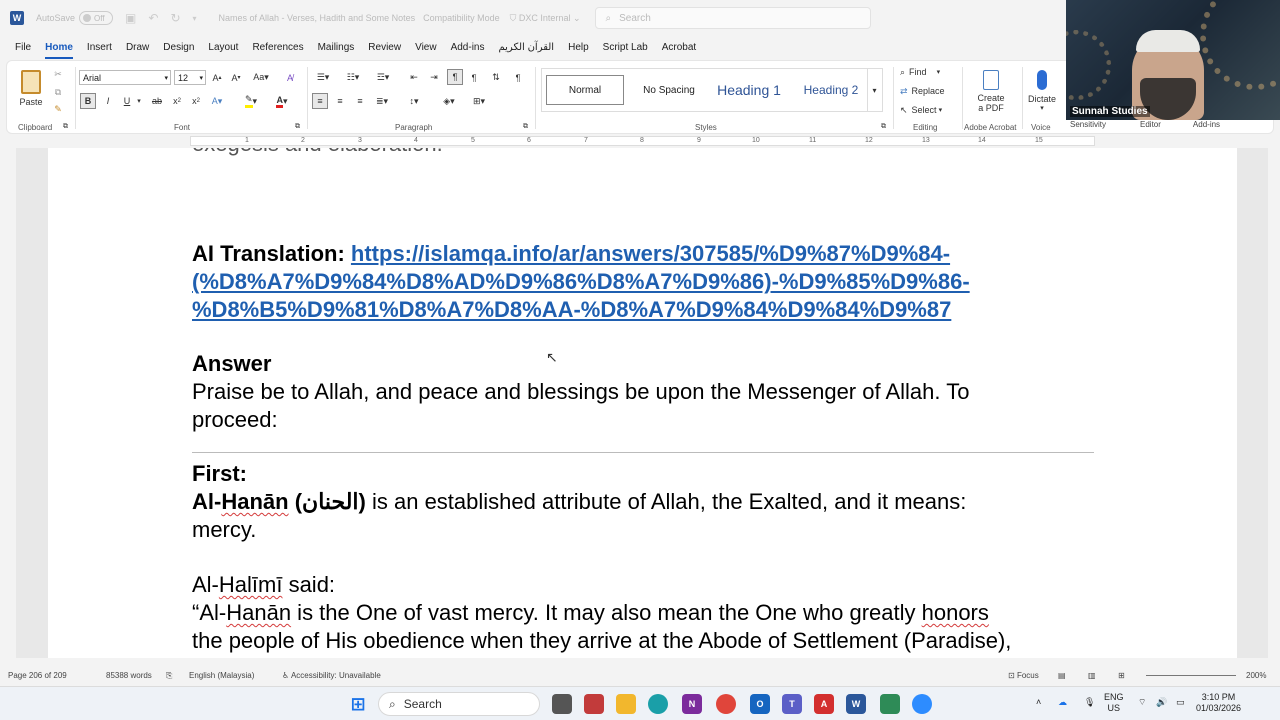 Image resolution: width=1280 pixels, height=720 pixels. Describe the element at coordinates (526, 47) in the screenshot. I see `tab-quran: القرآن الكريم` at that location.